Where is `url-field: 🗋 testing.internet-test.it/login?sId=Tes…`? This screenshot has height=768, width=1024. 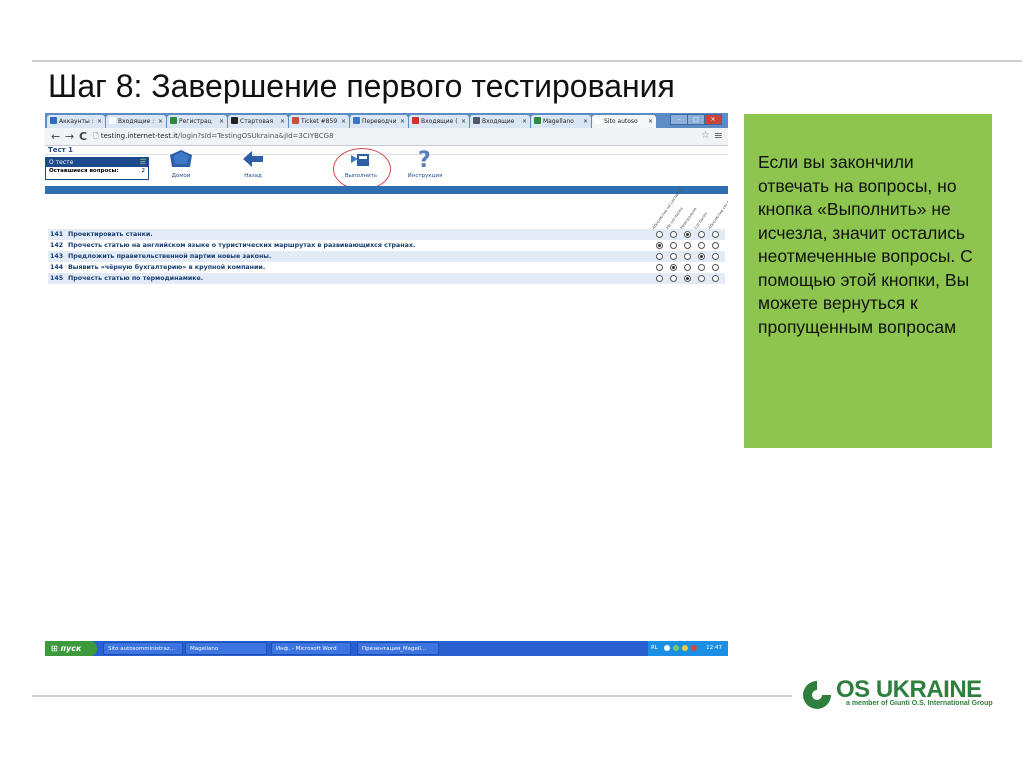 url-field: 🗋 testing.internet-test.it/login?sId=Tes… is located at coordinates (388, 136).